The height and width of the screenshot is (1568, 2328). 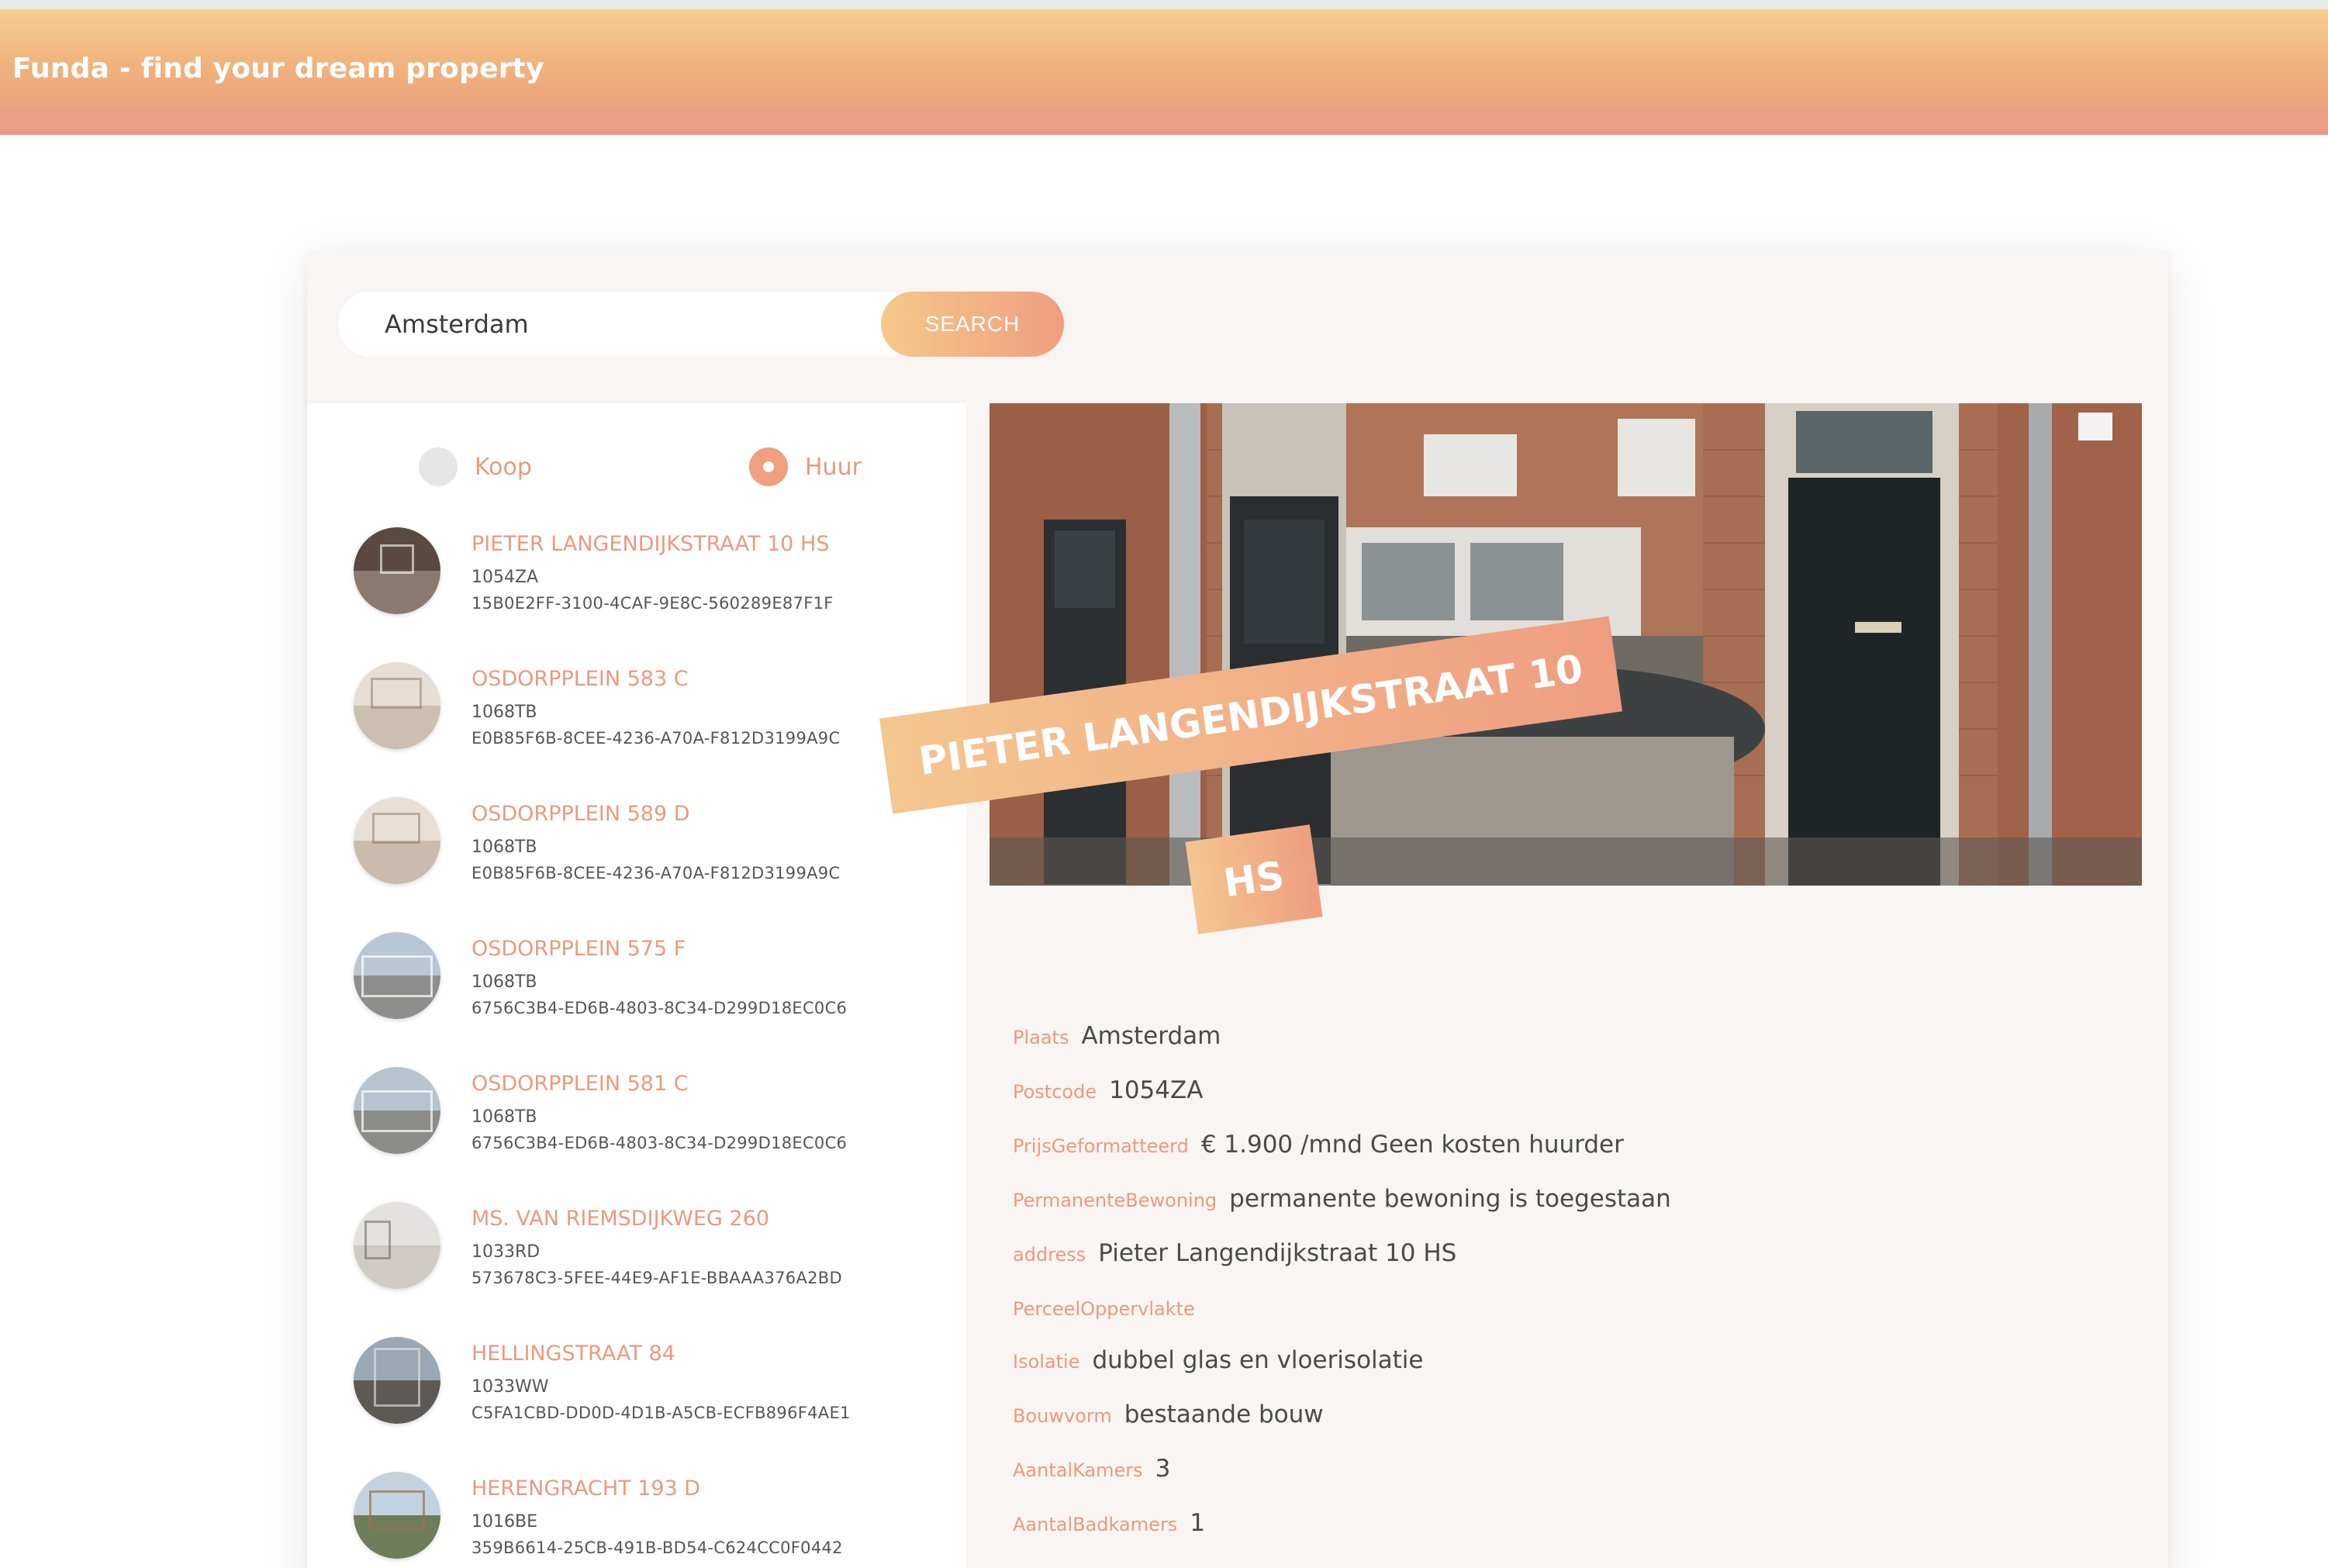 What do you see at coordinates (1104, 1309) in the screenshot?
I see `detail-key: PerceelOppervlakte` at bounding box center [1104, 1309].